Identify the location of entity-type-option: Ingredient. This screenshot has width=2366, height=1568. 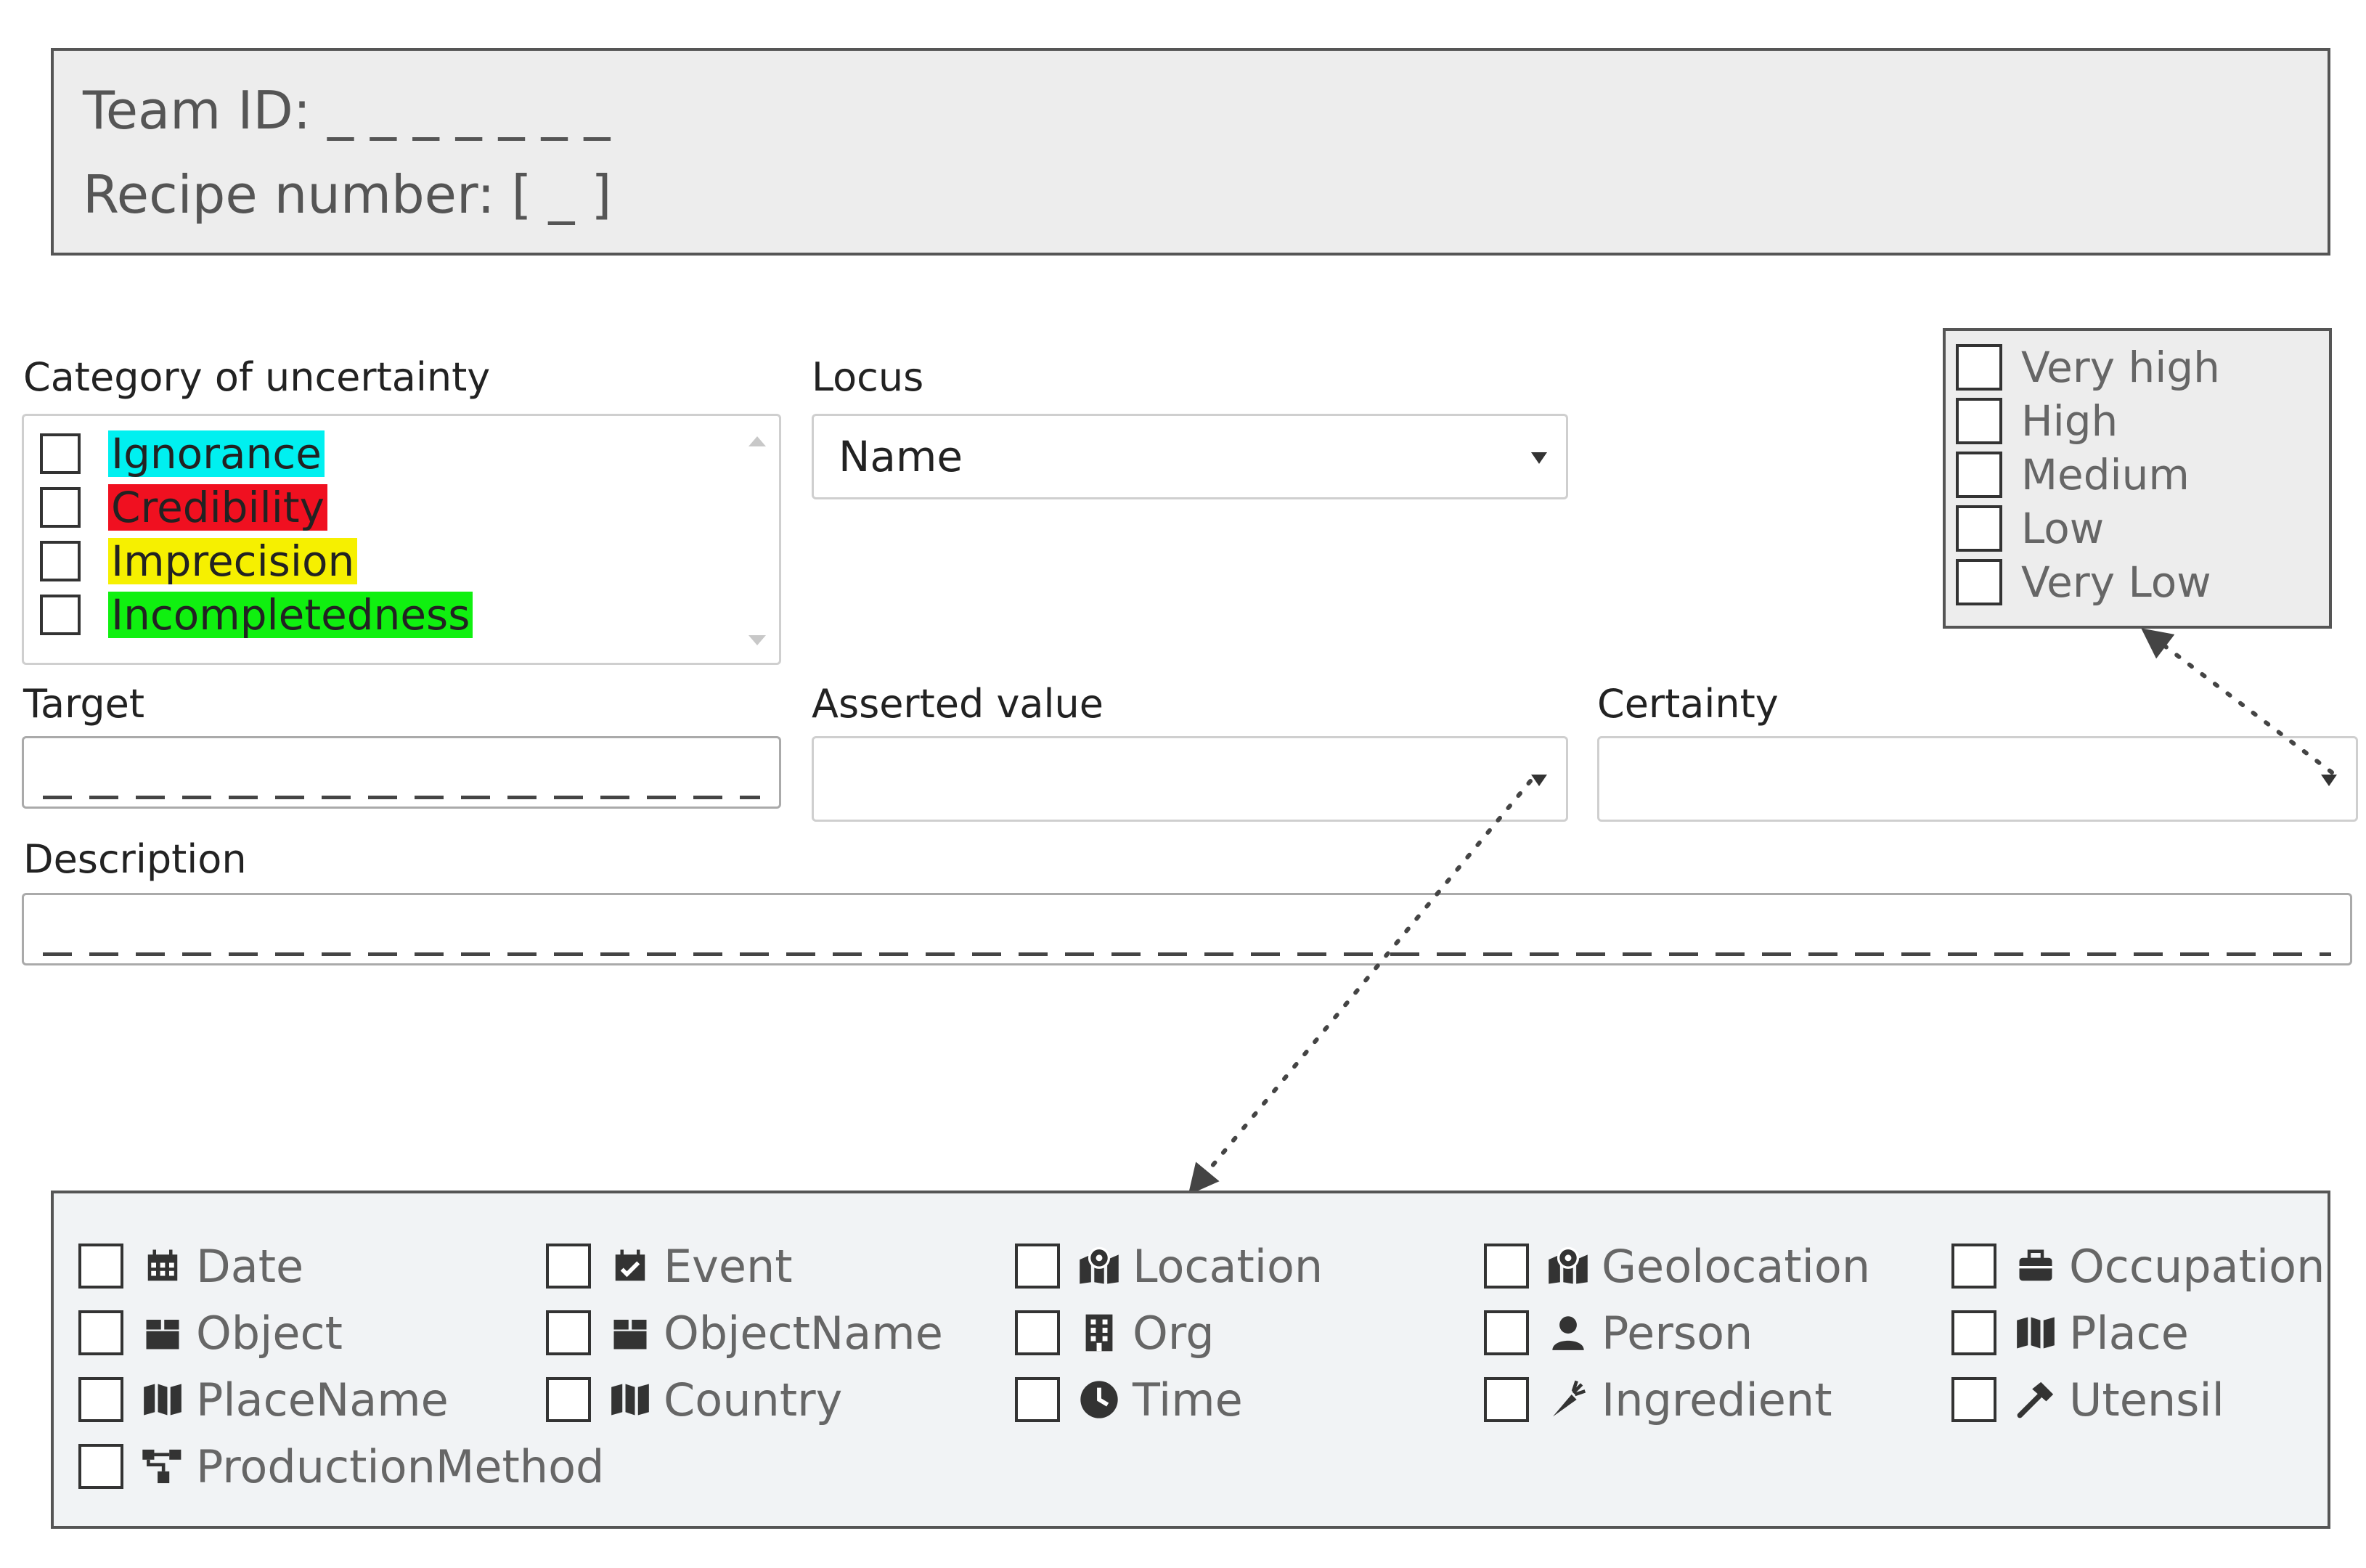
(1658, 1400).